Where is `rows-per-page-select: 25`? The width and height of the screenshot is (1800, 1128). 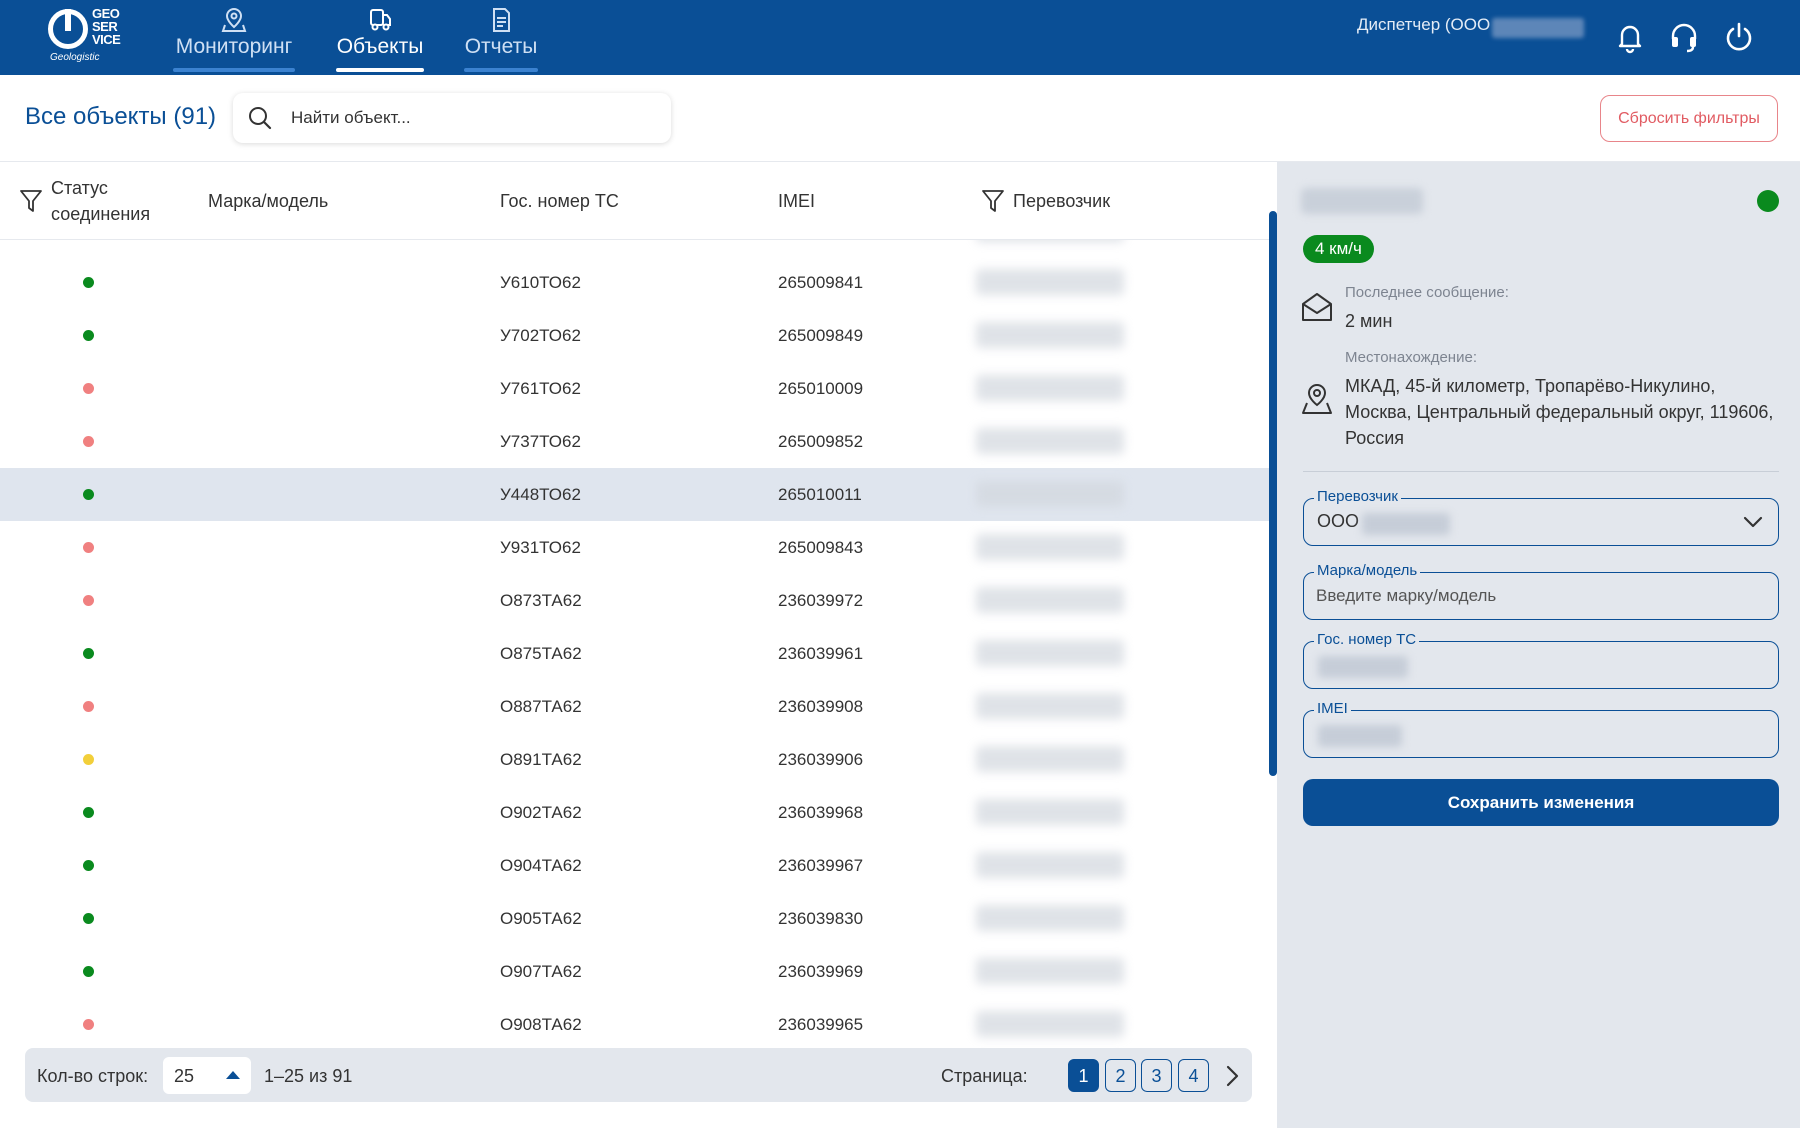 rows-per-page-select: 25 is located at coordinates (207, 1075).